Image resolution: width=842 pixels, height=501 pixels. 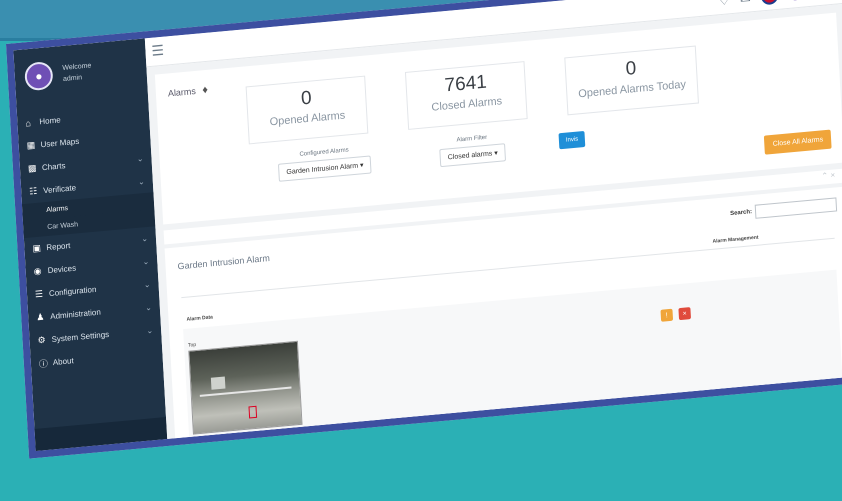 What do you see at coordinates (824, 176) in the screenshot?
I see `collapse-icon: ⌃` at bounding box center [824, 176].